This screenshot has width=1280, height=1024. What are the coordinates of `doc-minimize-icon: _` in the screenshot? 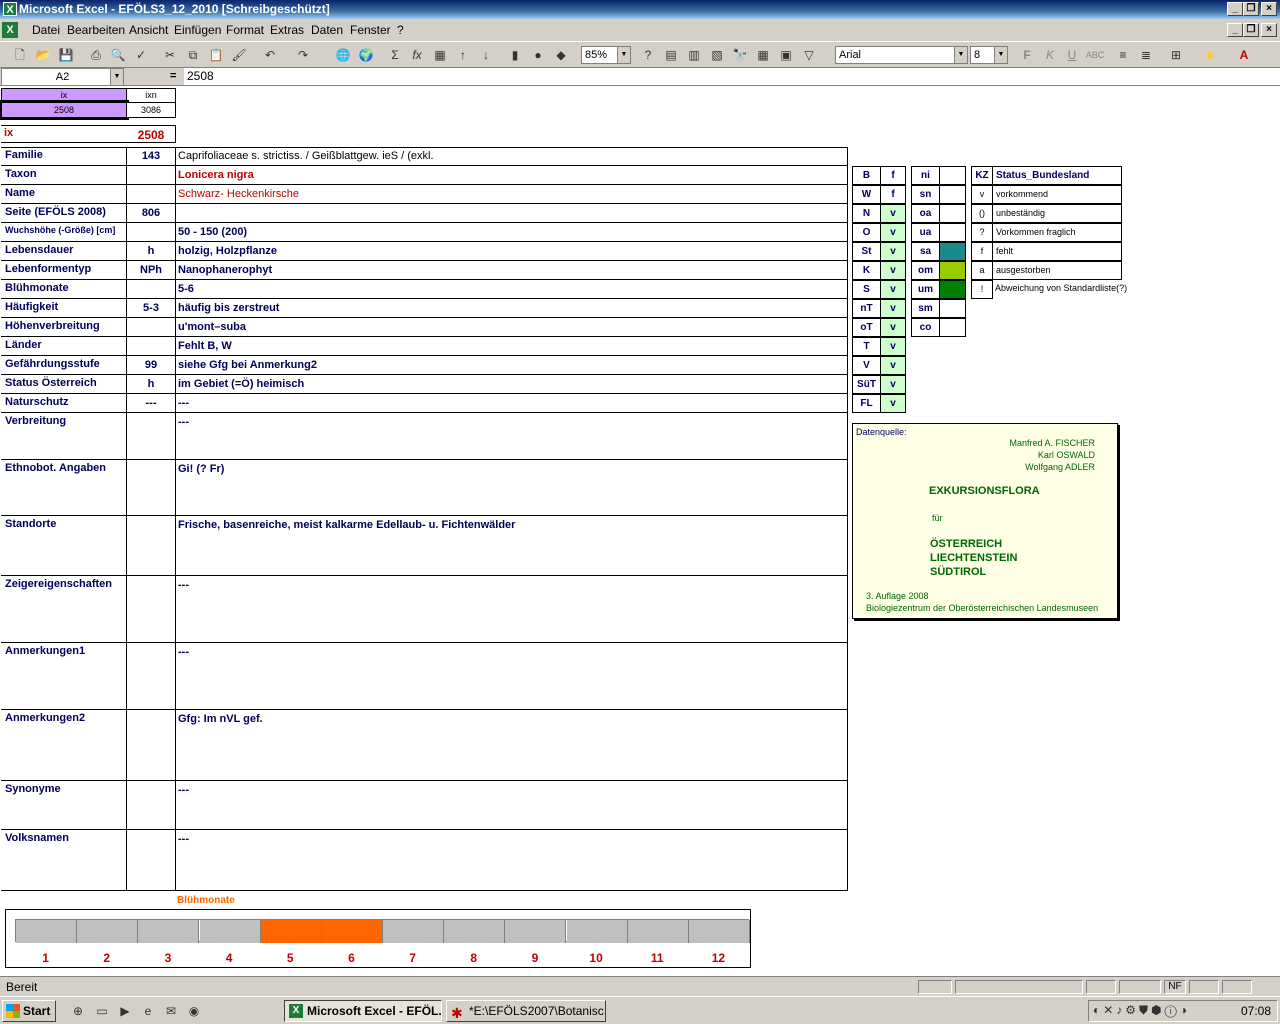 It's located at (1235, 30).